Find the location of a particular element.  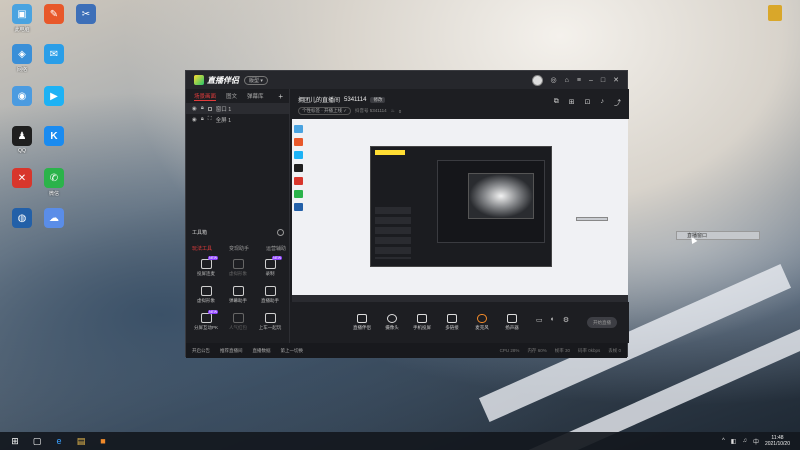

title-bar: 直播伴侣 版型 ▾ ◎ ⌂ ≡ – □ ✕ is located at coordinates (406, 80).